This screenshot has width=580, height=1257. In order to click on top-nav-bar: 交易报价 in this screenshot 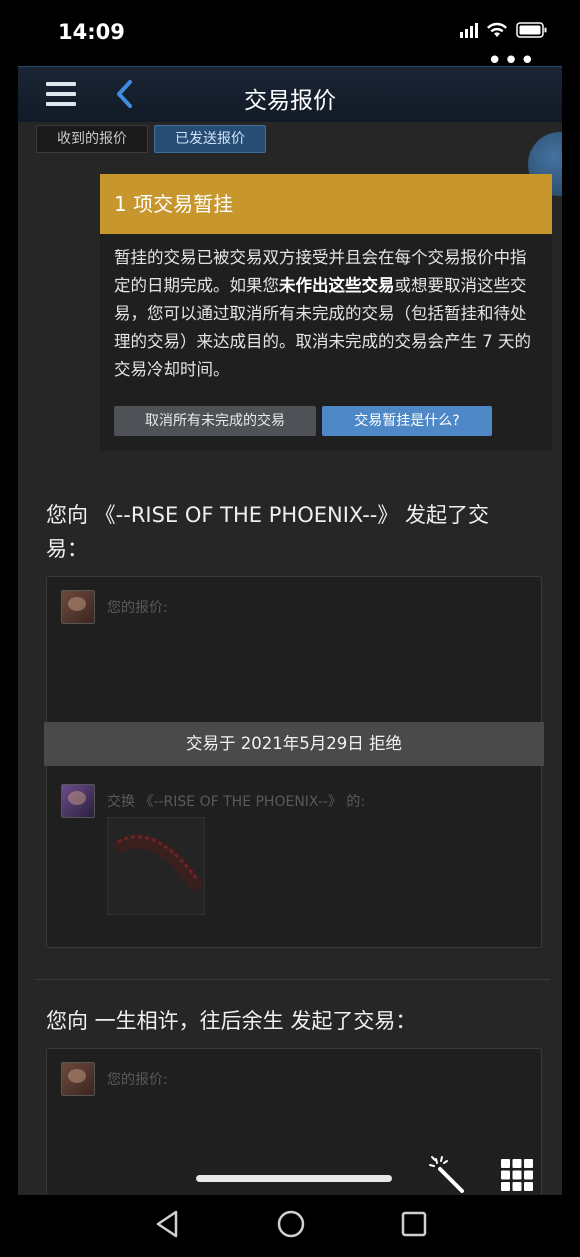, I will do `click(290, 94)`.